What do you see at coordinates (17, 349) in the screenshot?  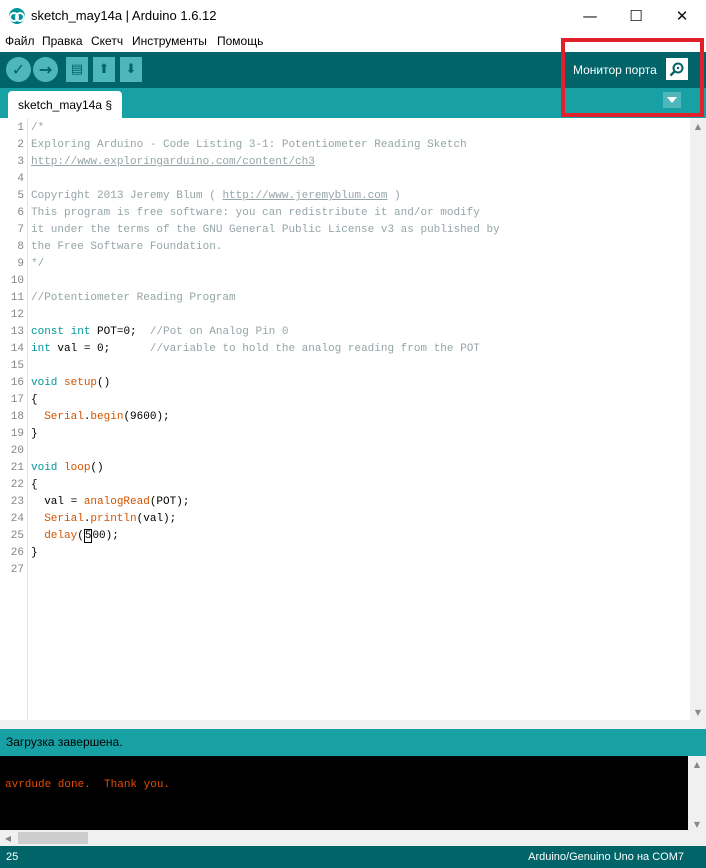 I see `line-number: 14` at bounding box center [17, 349].